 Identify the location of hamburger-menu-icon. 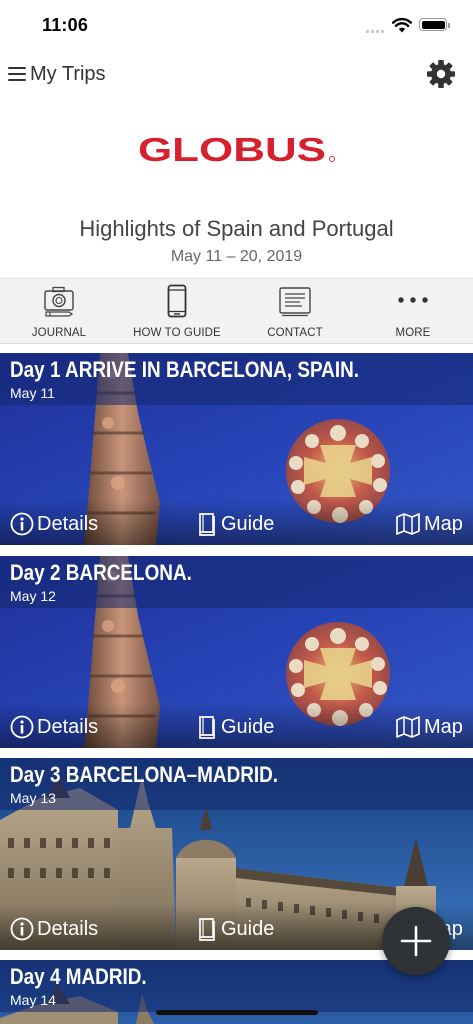
(17, 74).